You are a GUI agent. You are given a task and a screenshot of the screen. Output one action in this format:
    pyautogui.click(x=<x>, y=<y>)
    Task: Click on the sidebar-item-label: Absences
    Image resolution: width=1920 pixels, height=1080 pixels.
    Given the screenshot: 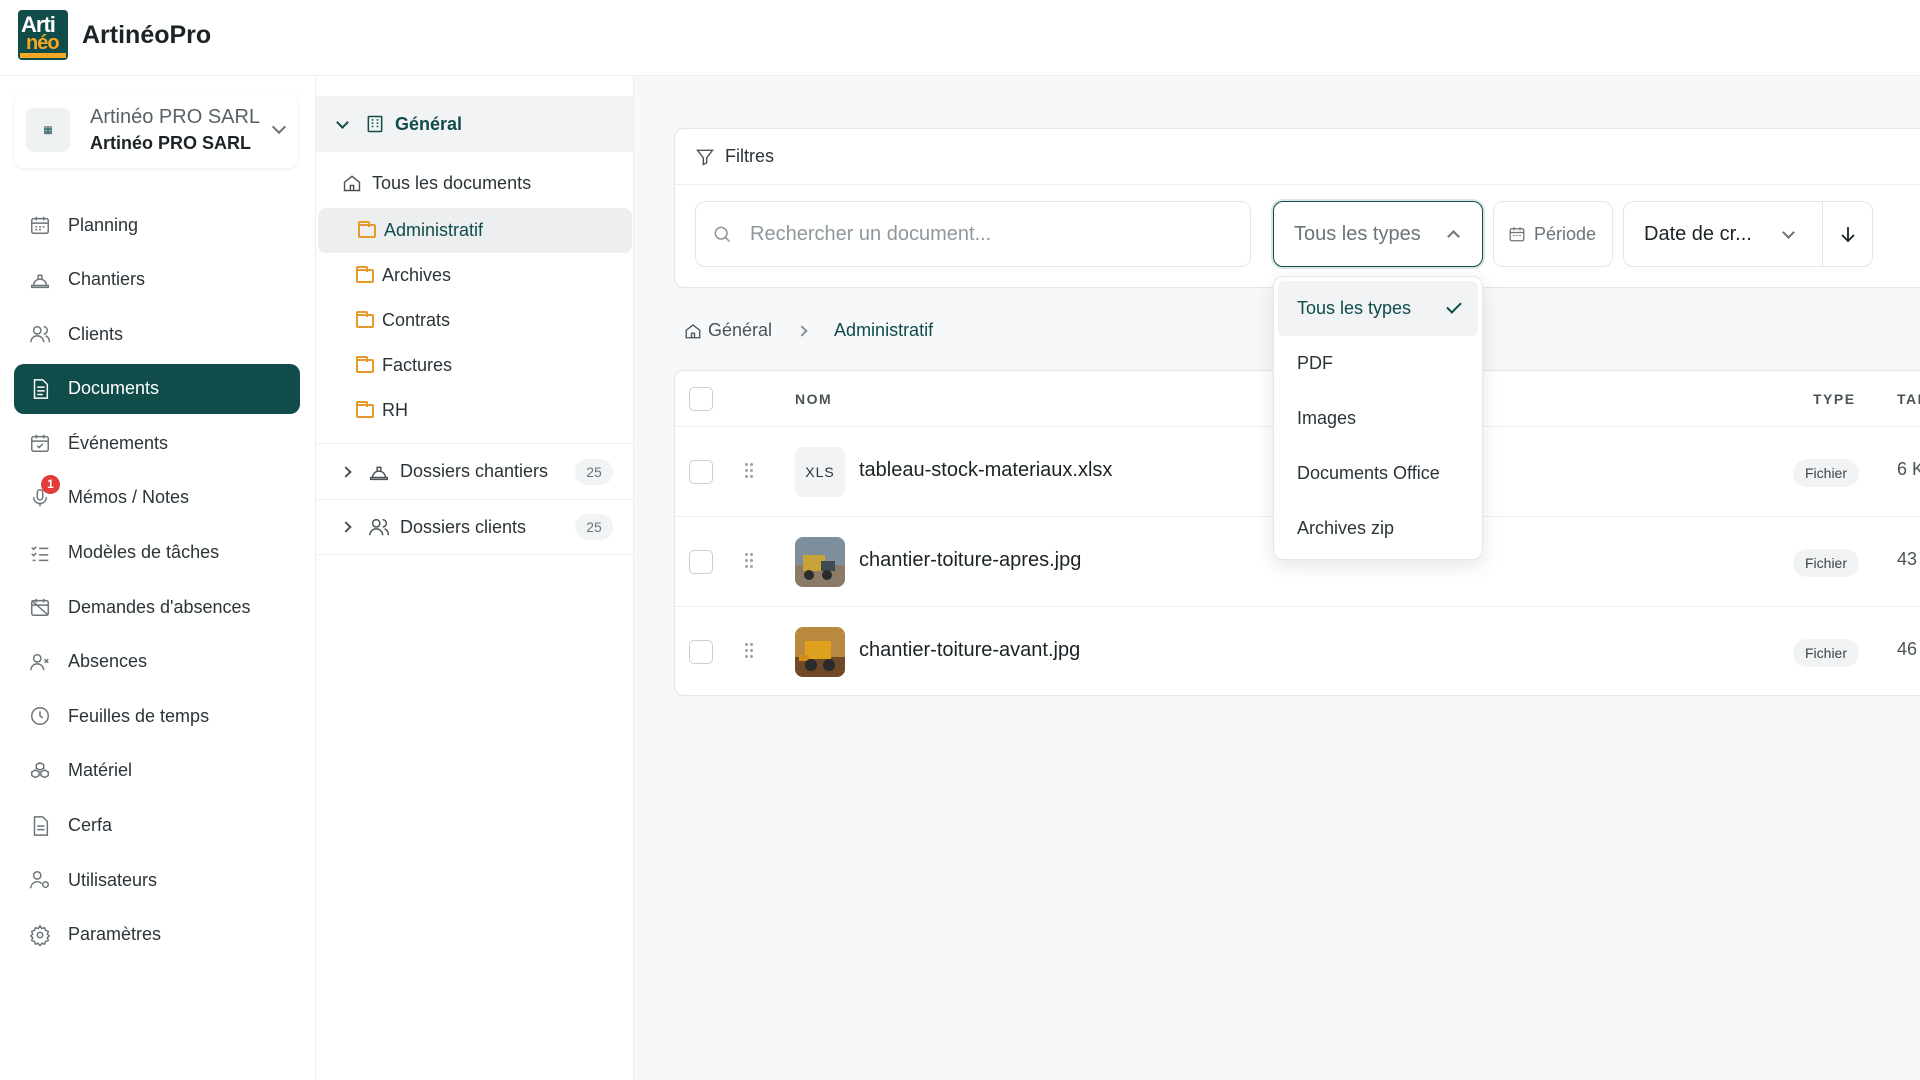 What is the action you would take?
    pyautogui.click(x=108, y=661)
    